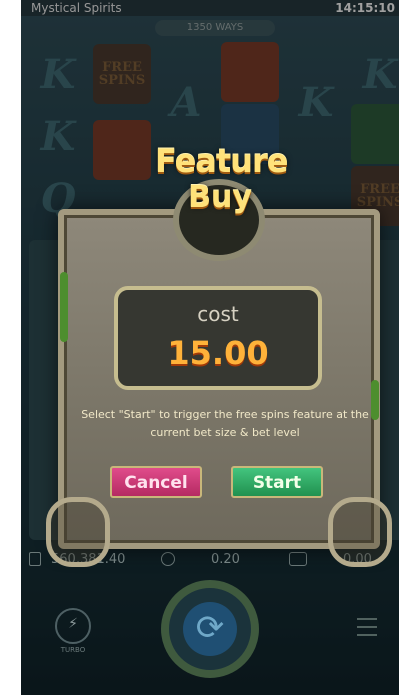  I want to click on coin-icon, so click(168, 559).